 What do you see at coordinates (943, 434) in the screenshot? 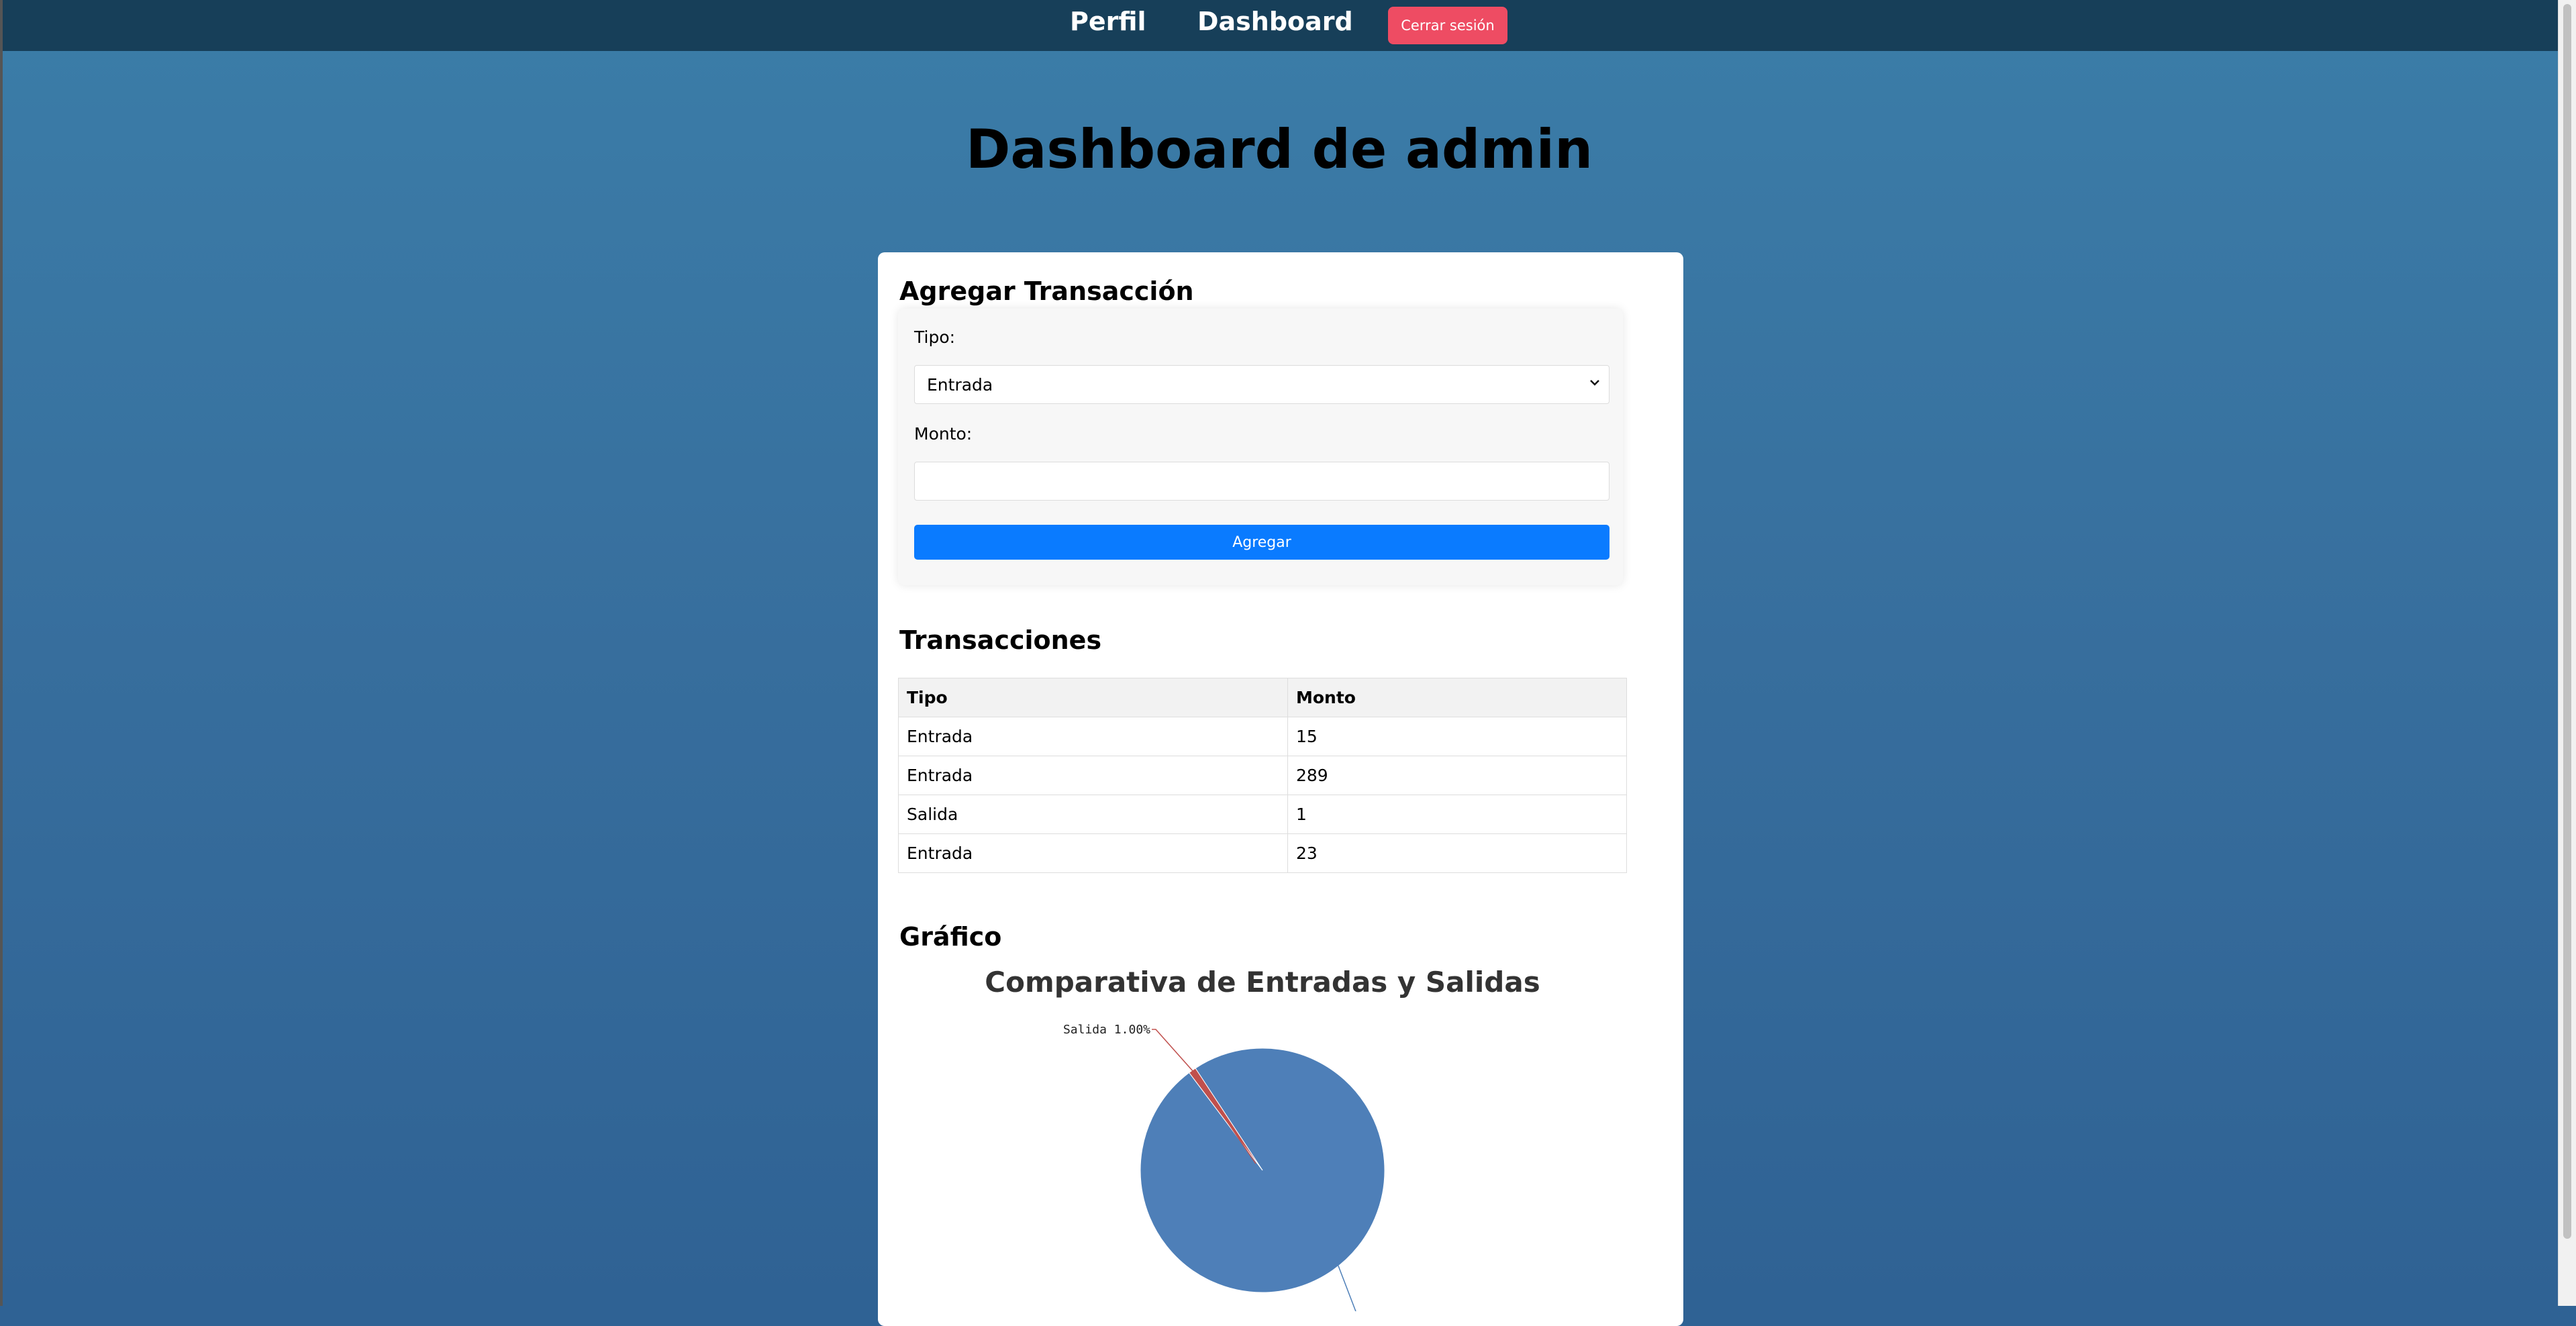
I see `amount-label: Monto:` at bounding box center [943, 434].